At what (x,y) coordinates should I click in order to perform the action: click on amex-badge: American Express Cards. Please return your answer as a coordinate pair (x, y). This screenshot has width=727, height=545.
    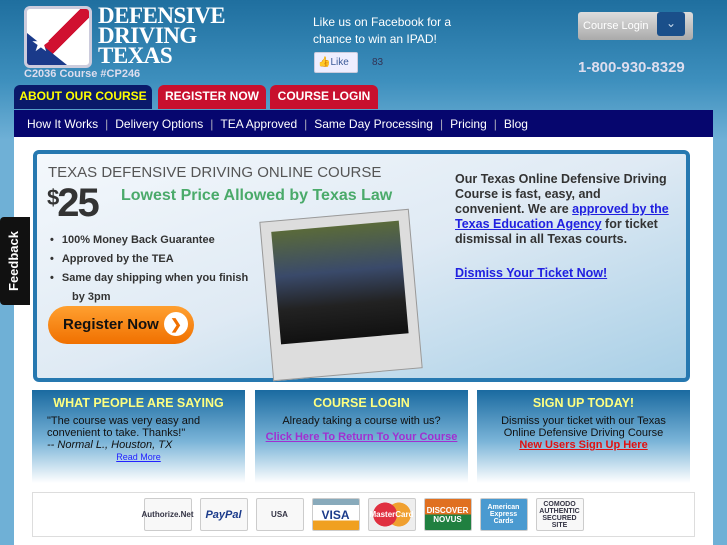
    Looking at the image, I should click on (503, 514).